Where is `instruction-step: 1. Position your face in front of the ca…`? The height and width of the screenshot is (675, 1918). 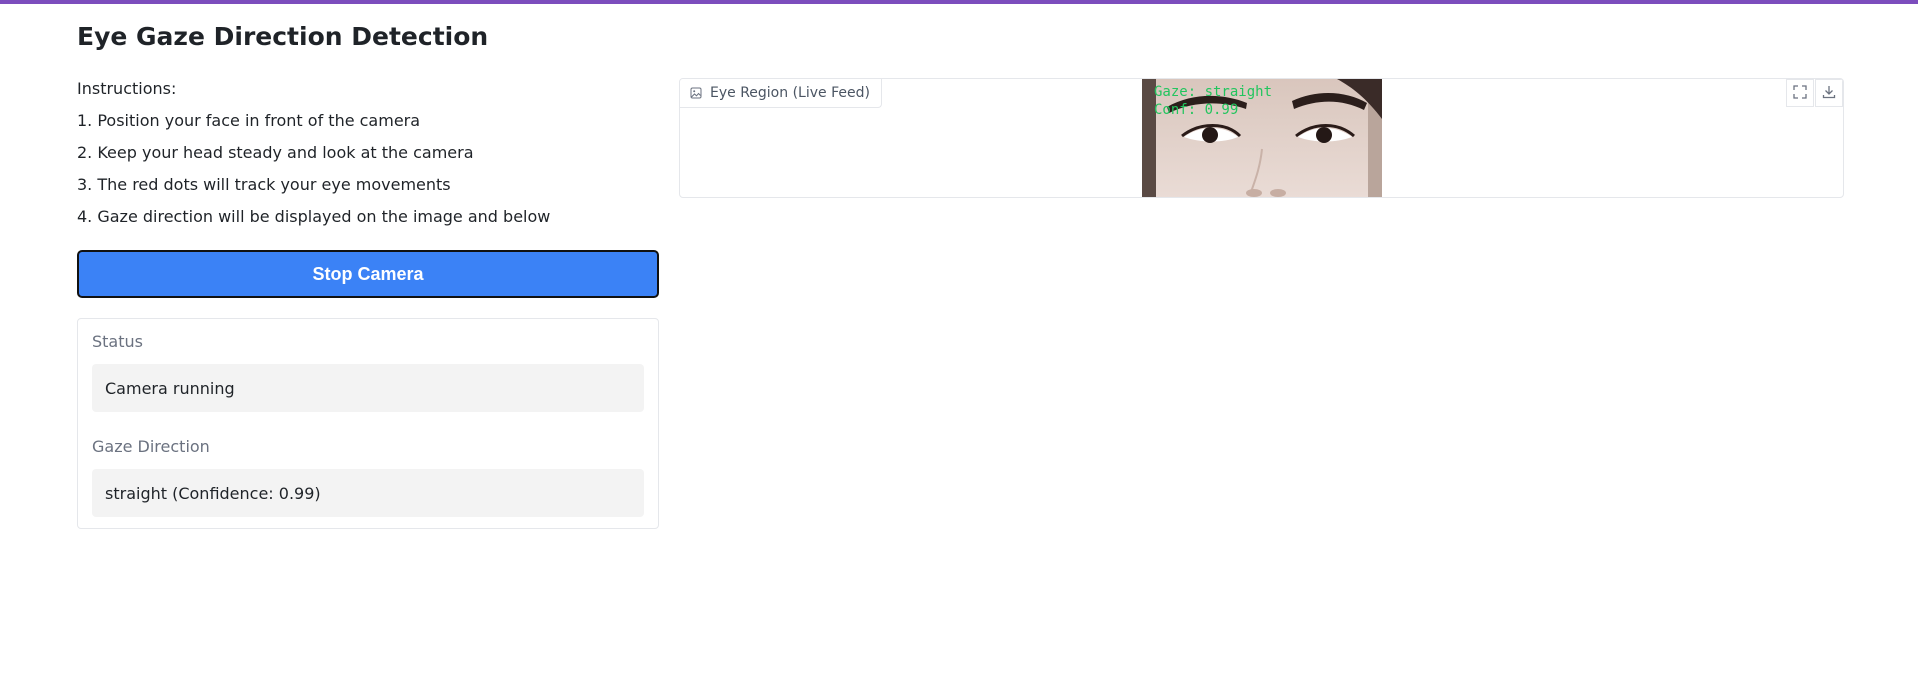 instruction-step: 1. Position your face in front of the ca… is located at coordinates (249, 120).